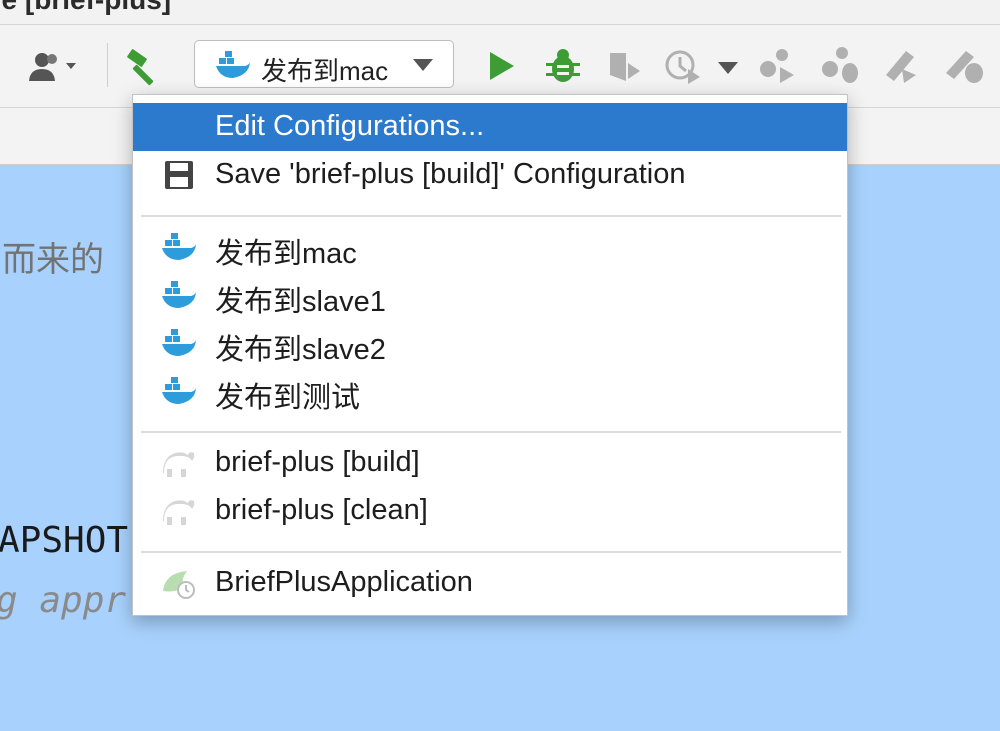 The height and width of the screenshot is (731, 1000). What do you see at coordinates (107, 65) in the screenshot?
I see `toolbar-separator` at bounding box center [107, 65].